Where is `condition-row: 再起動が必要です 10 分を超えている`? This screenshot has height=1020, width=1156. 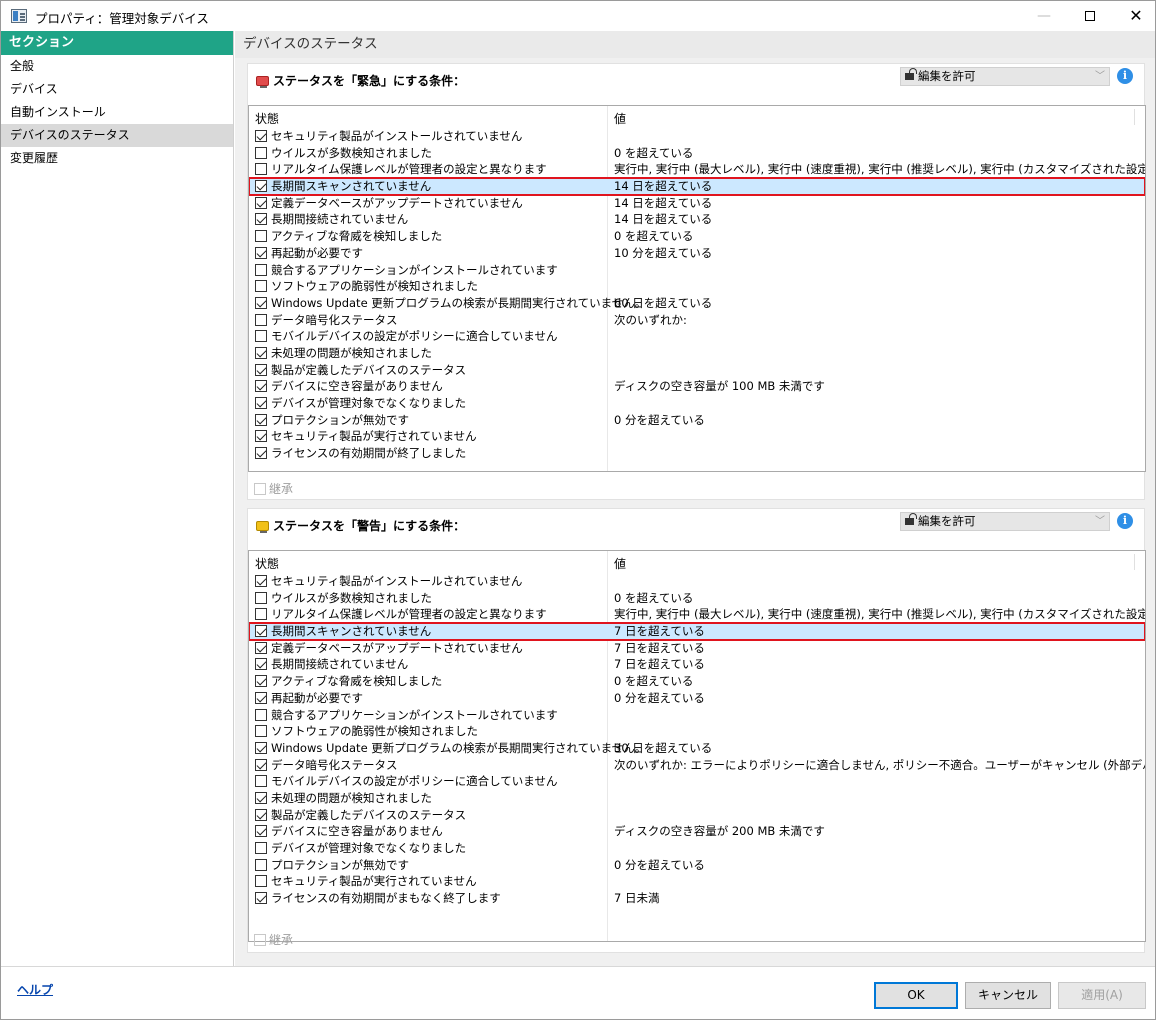 condition-row: 再起動が必要です 10 分を超えている is located at coordinates (697, 253).